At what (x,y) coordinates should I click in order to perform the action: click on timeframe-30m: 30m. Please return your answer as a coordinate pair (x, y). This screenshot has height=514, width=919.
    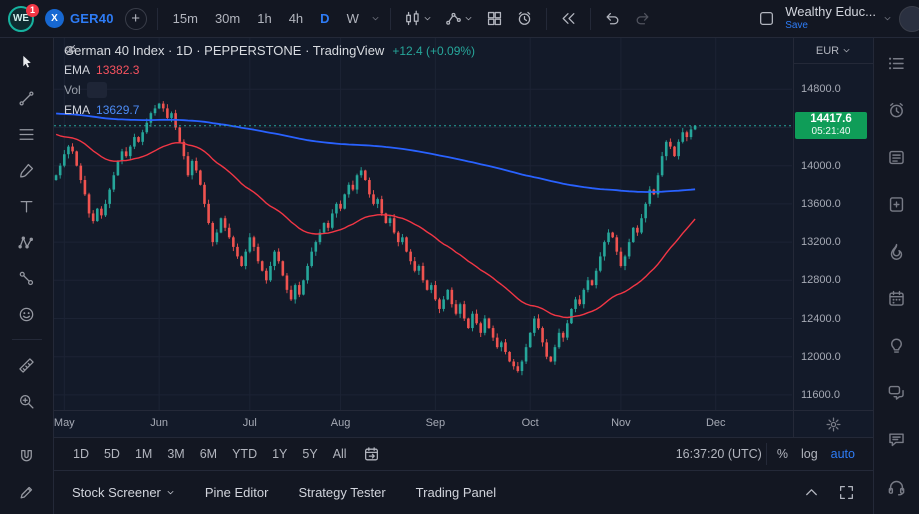
    Looking at the image, I should click on (227, 18).